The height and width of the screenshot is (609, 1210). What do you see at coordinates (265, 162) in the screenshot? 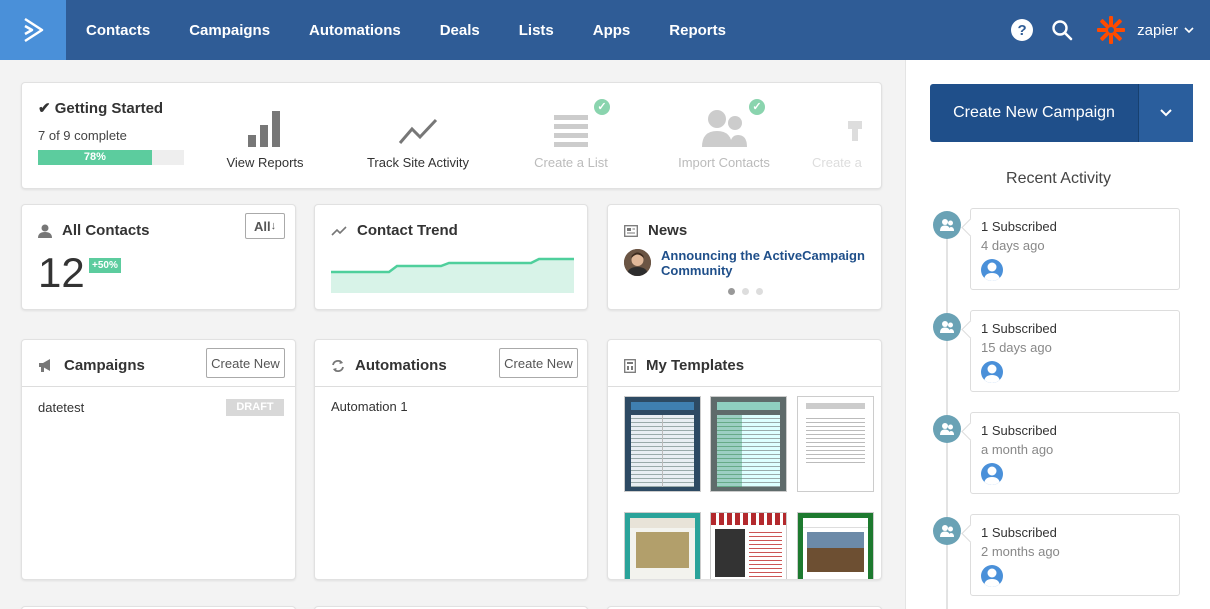
I see `step-label: View Reports` at bounding box center [265, 162].